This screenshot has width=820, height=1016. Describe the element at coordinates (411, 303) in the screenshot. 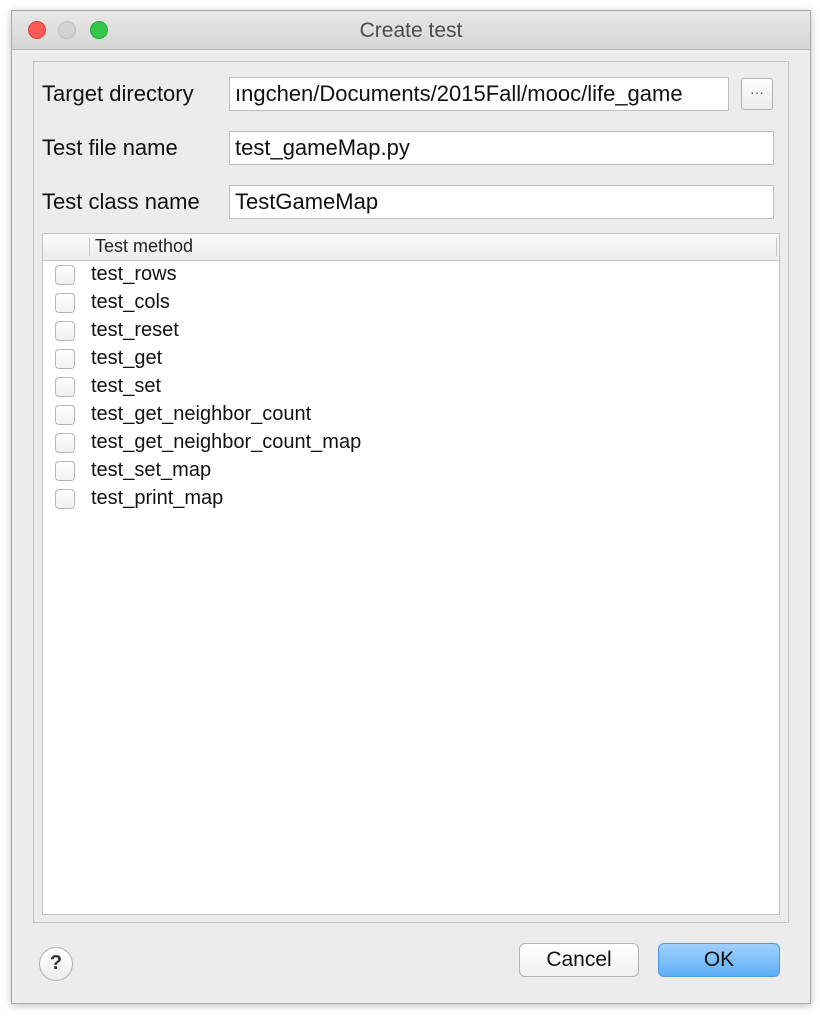

I see `table-row: test_cols` at that location.